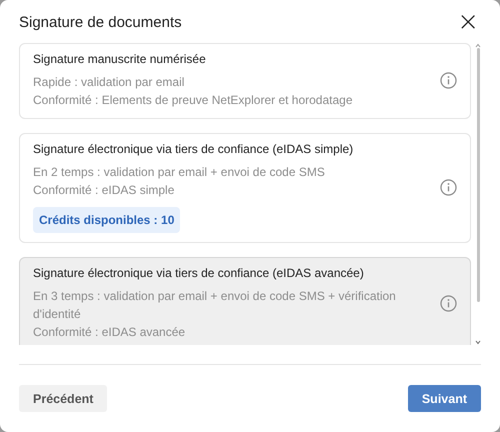  Describe the element at coordinates (193, 100) in the screenshot. I see `option-description: Conformité : Elements de preuve NetExplorer et horodatage` at that location.